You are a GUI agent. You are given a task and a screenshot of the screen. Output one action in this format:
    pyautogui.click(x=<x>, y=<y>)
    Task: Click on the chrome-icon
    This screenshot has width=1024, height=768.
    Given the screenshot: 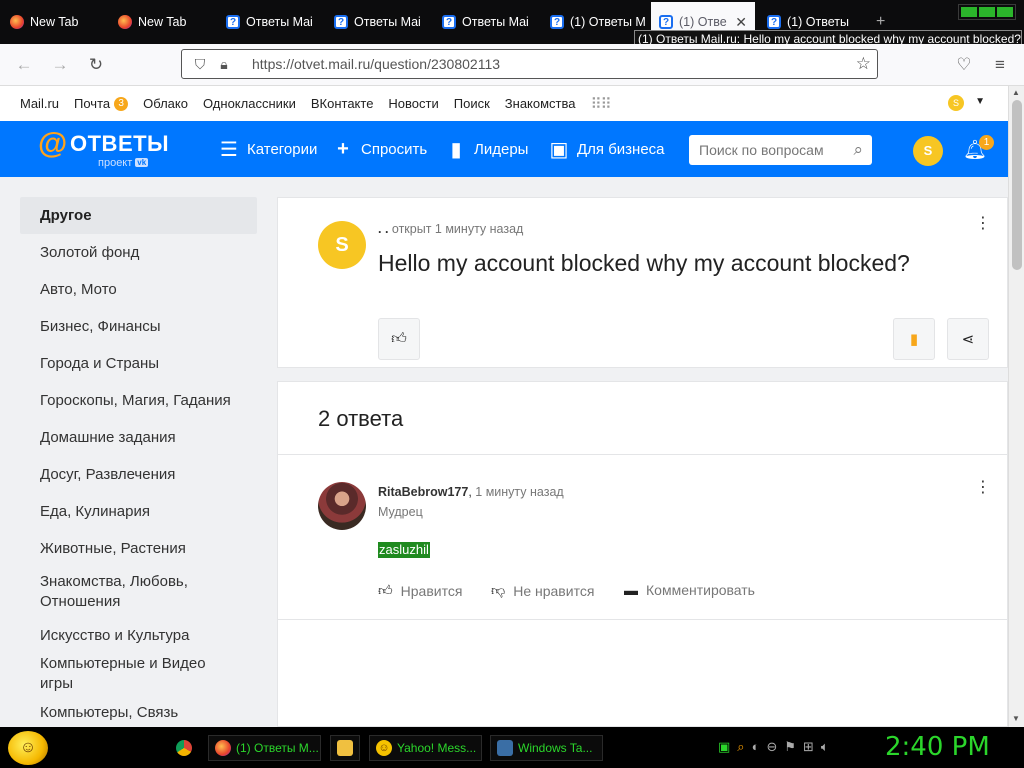 What is the action you would take?
    pyautogui.click(x=184, y=748)
    